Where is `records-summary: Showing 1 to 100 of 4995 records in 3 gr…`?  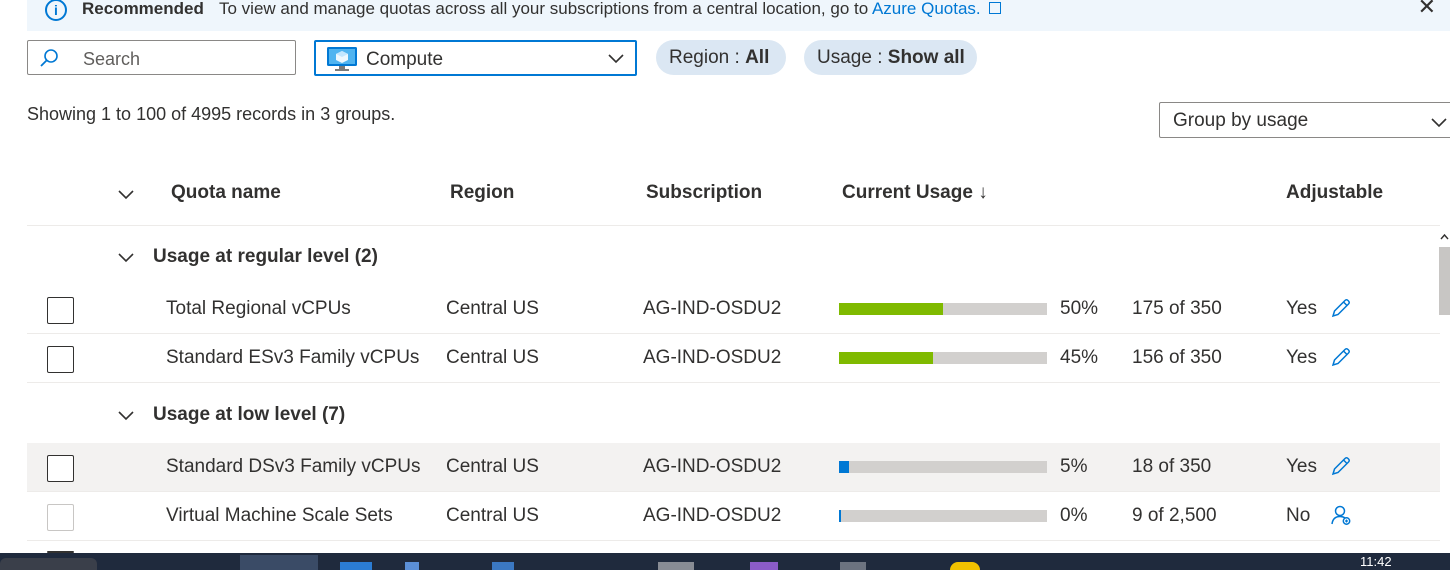
records-summary: Showing 1 to 100 of 4995 records in 3 gr… is located at coordinates (211, 114).